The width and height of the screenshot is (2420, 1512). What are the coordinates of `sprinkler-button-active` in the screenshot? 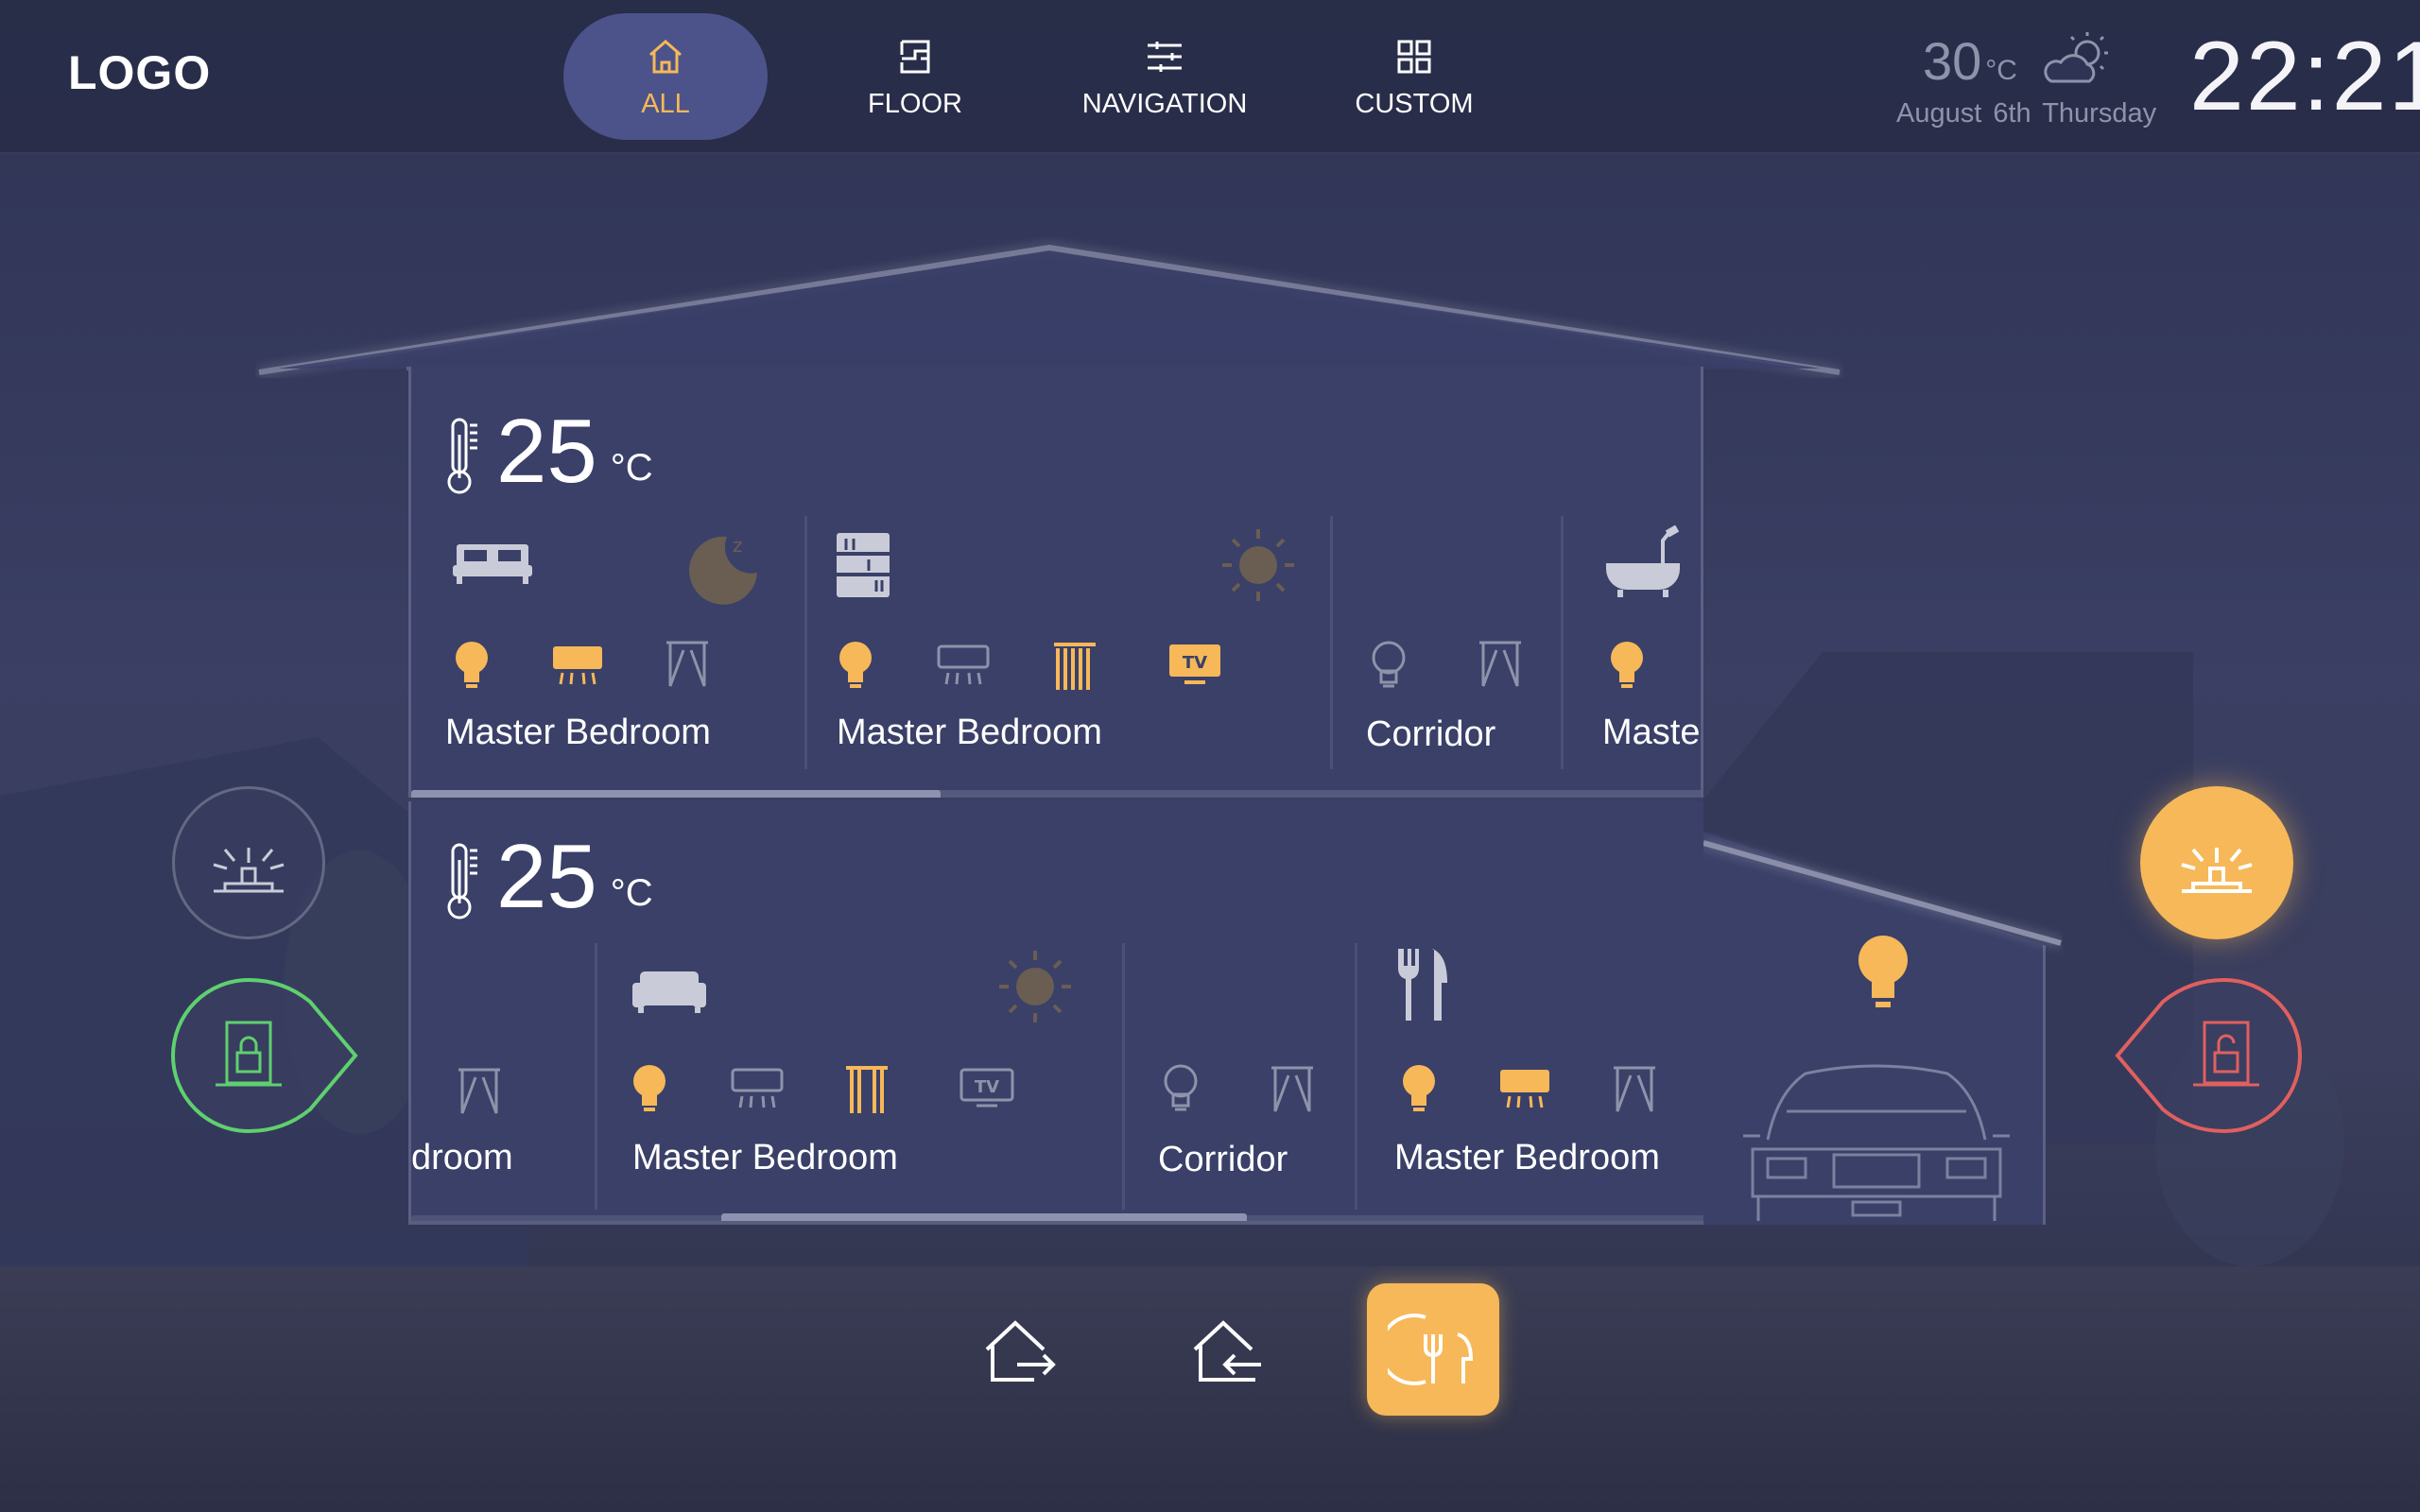 It's located at (2217, 862).